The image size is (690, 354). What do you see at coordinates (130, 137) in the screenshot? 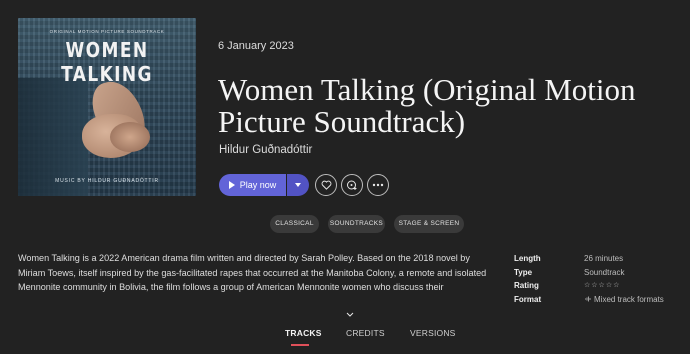
I see `cover-hand` at bounding box center [130, 137].